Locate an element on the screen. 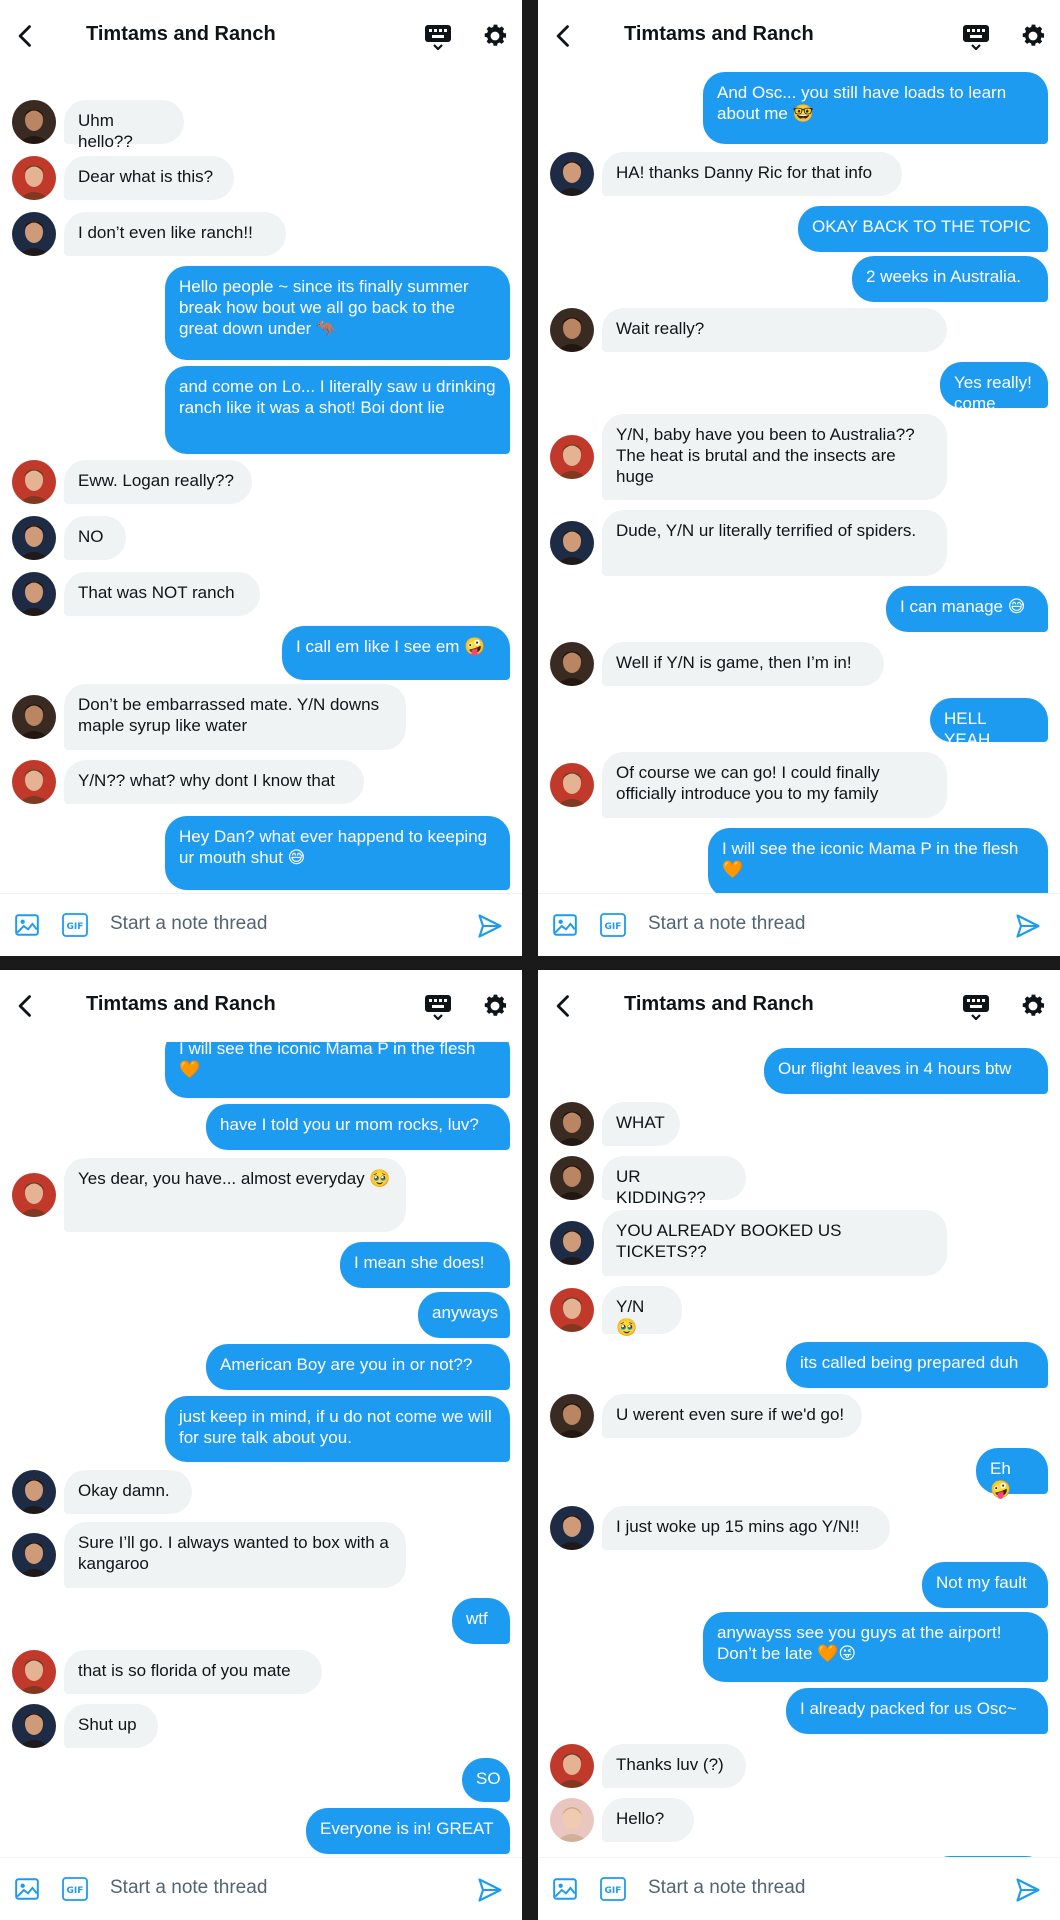  message-bubble: HELL YEAH is located at coordinates (989, 723).